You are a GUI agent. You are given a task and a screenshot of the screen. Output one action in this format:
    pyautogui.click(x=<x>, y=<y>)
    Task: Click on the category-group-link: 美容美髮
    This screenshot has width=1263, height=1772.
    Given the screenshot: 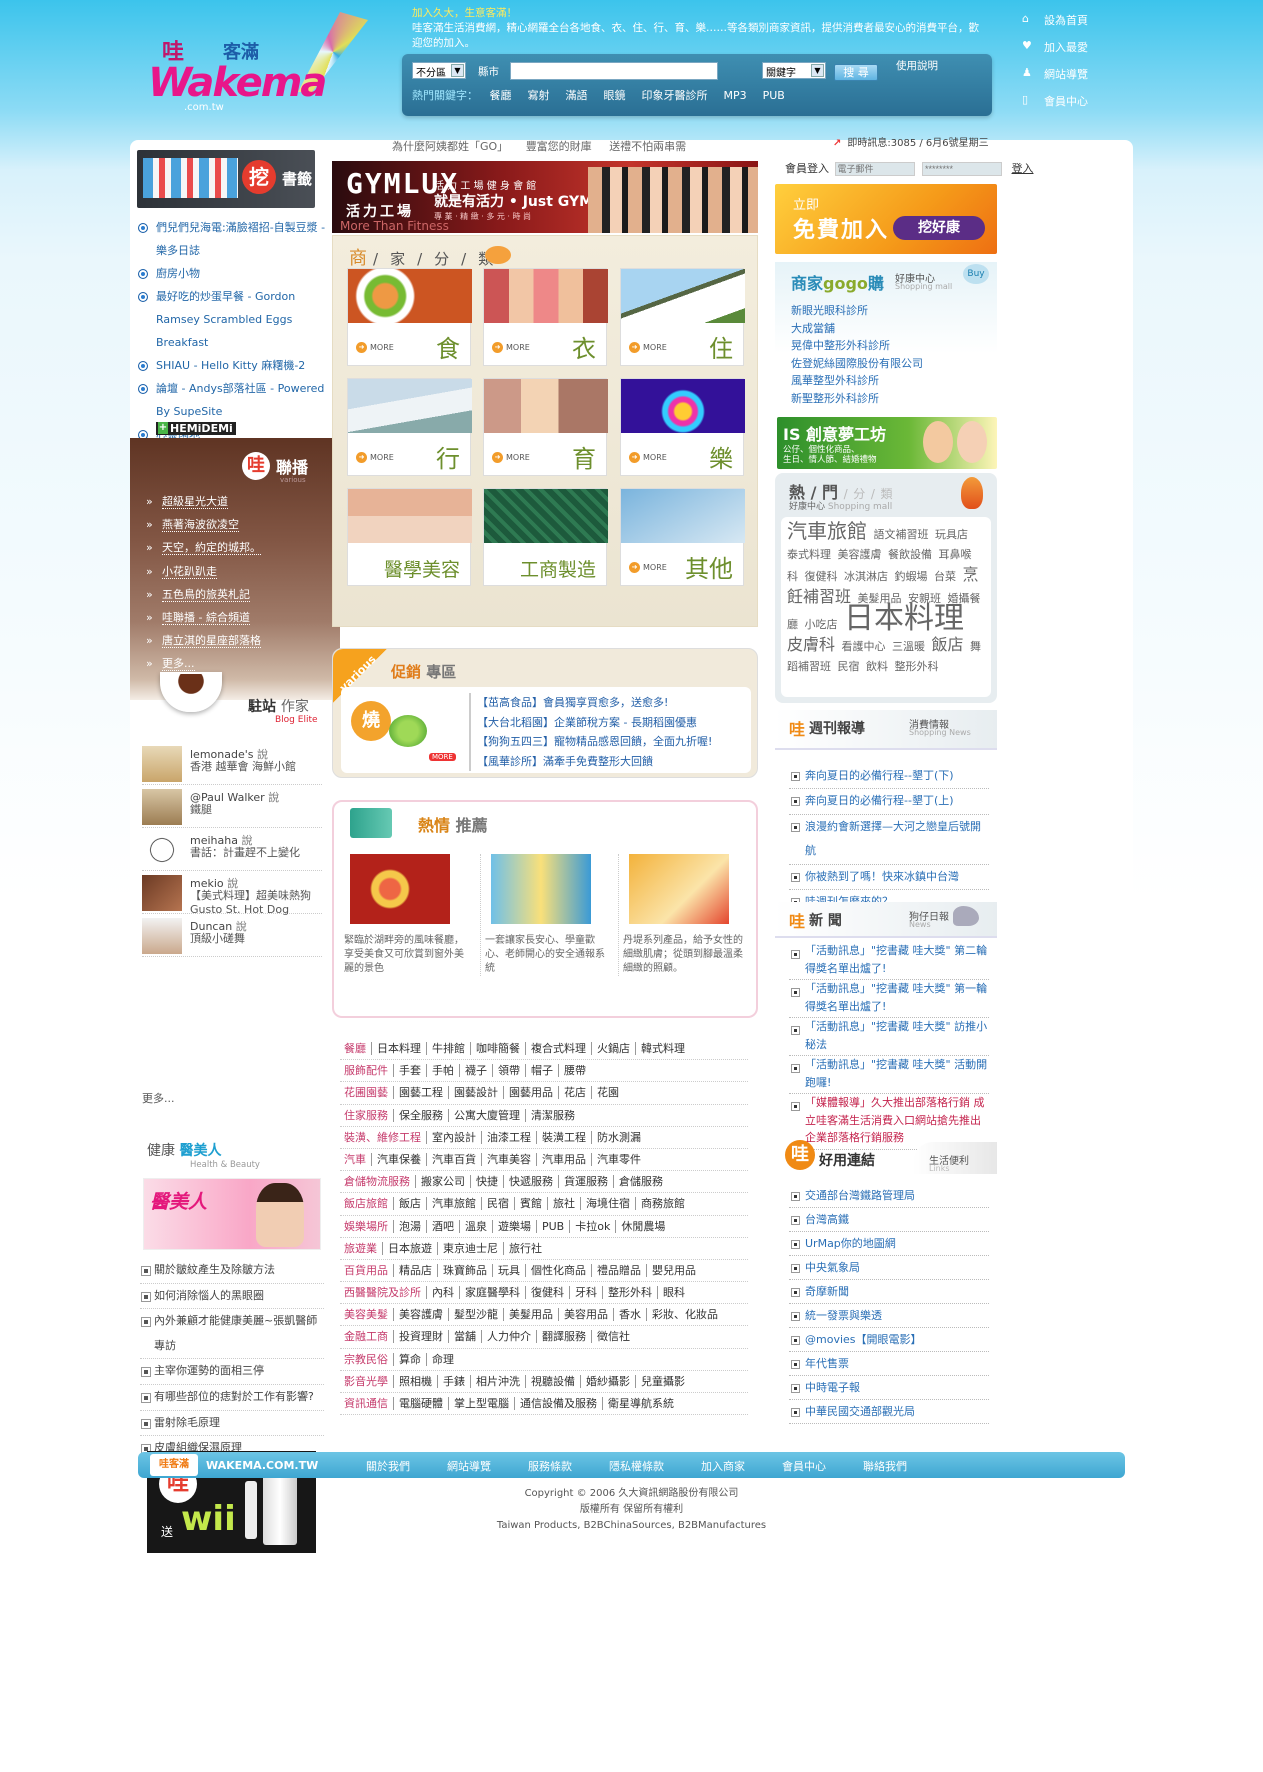 What is the action you would take?
    pyautogui.click(x=367, y=1315)
    